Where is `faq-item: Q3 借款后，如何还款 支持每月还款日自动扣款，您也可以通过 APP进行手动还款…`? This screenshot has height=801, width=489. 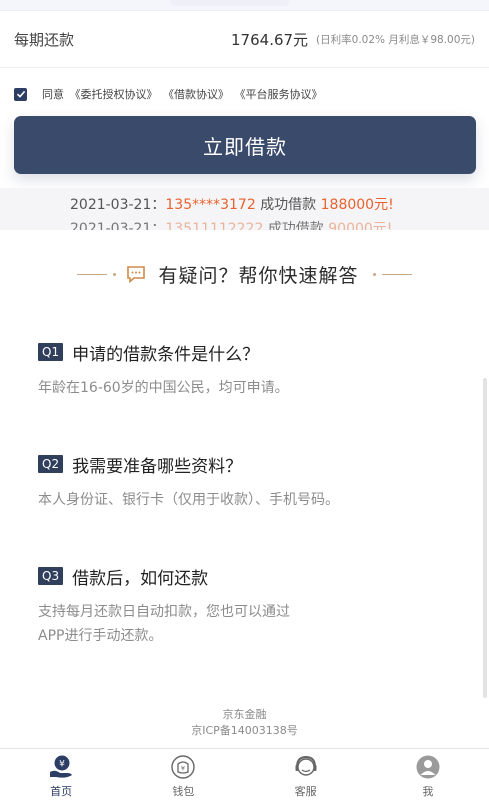
faq-item: Q3 借款后，如何还款 支持每月还款日自动扣款，您也可以通过 APP进行手动还款… is located at coordinates (248, 606).